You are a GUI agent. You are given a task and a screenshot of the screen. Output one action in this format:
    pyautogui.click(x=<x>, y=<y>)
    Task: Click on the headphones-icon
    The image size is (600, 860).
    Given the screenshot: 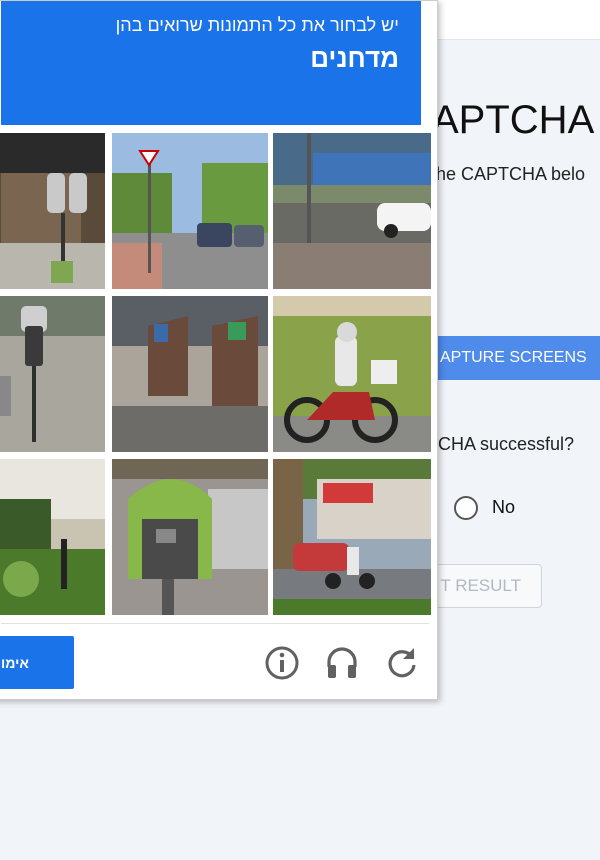 What is the action you would take?
    pyautogui.click(x=342, y=663)
    